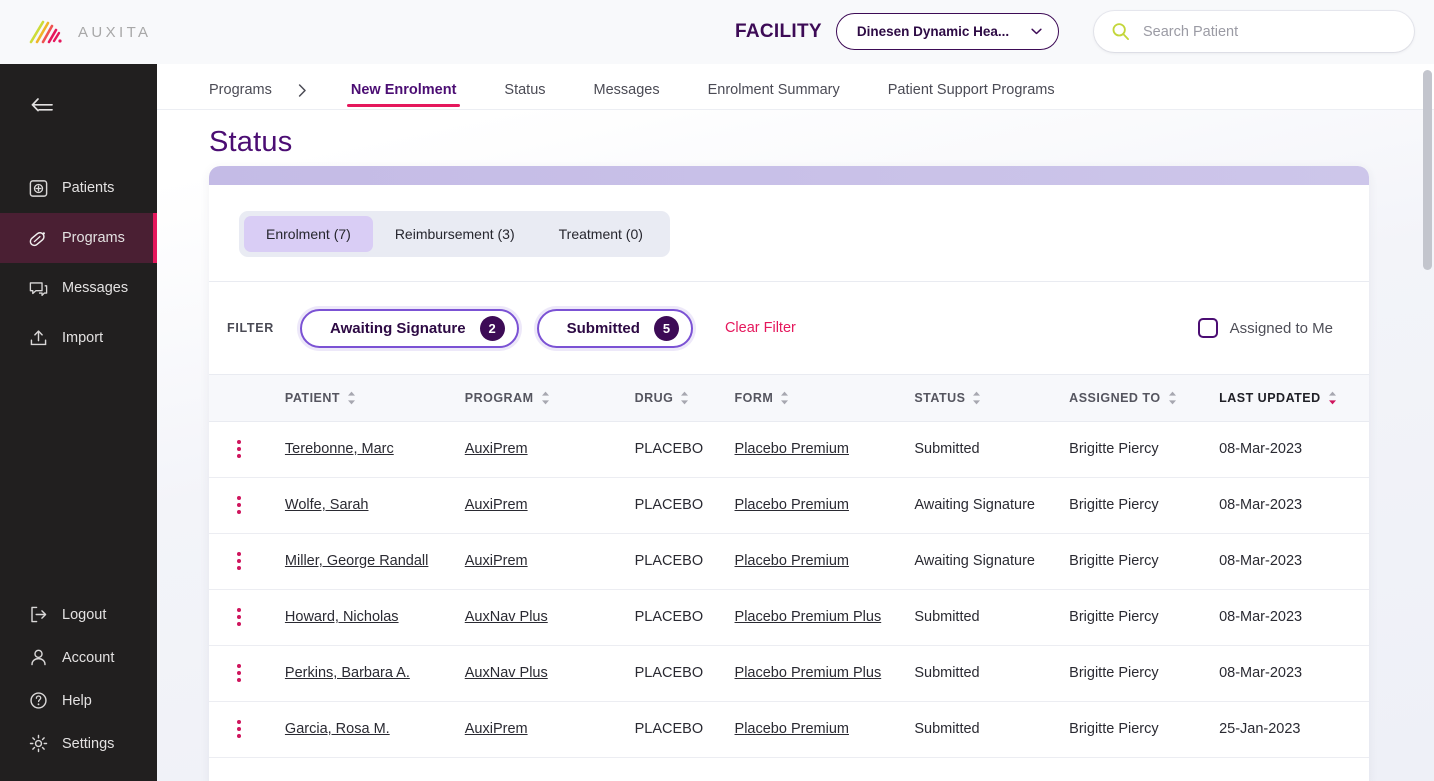 The height and width of the screenshot is (781, 1434). I want to click on th-patient: PATIENT, so click(374, 398).